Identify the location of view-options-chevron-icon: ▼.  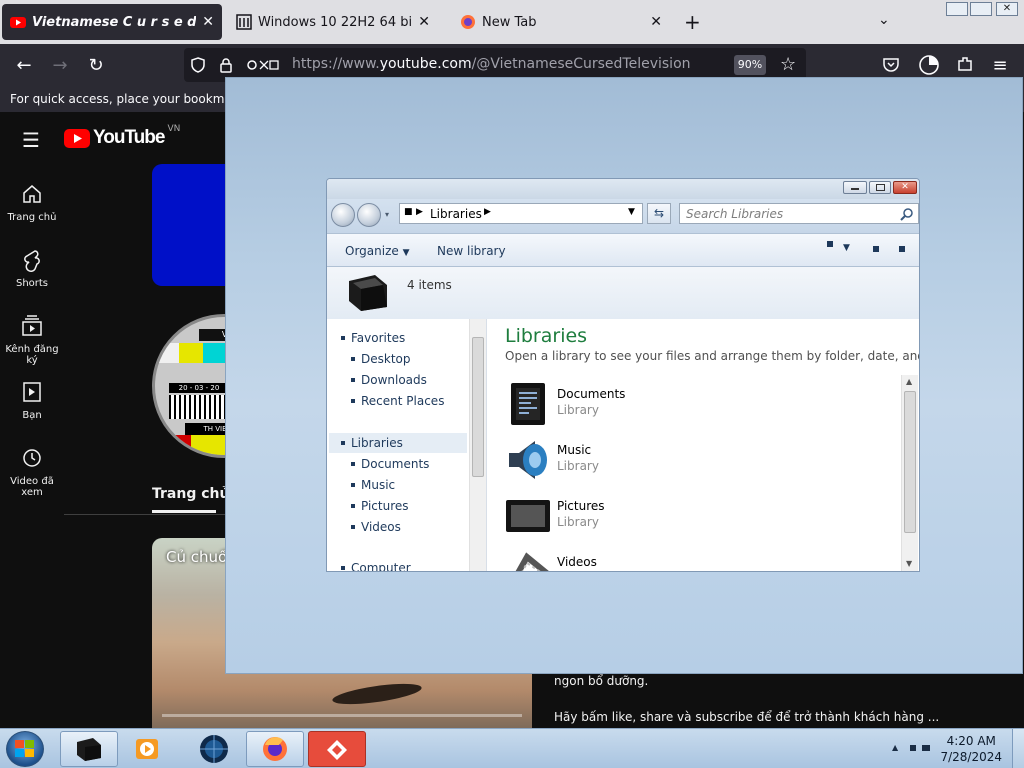
(846, 248).